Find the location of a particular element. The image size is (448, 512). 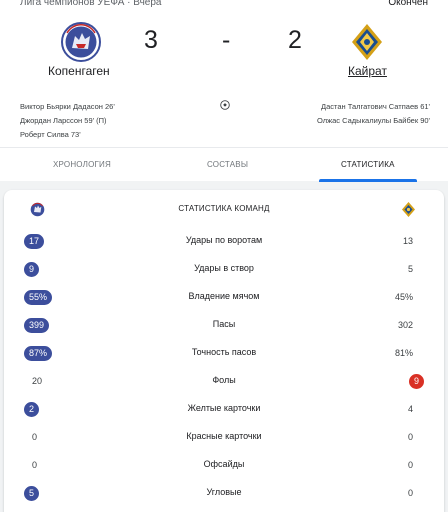

away-stat-value: 45% is located at coordinates (403, 297).